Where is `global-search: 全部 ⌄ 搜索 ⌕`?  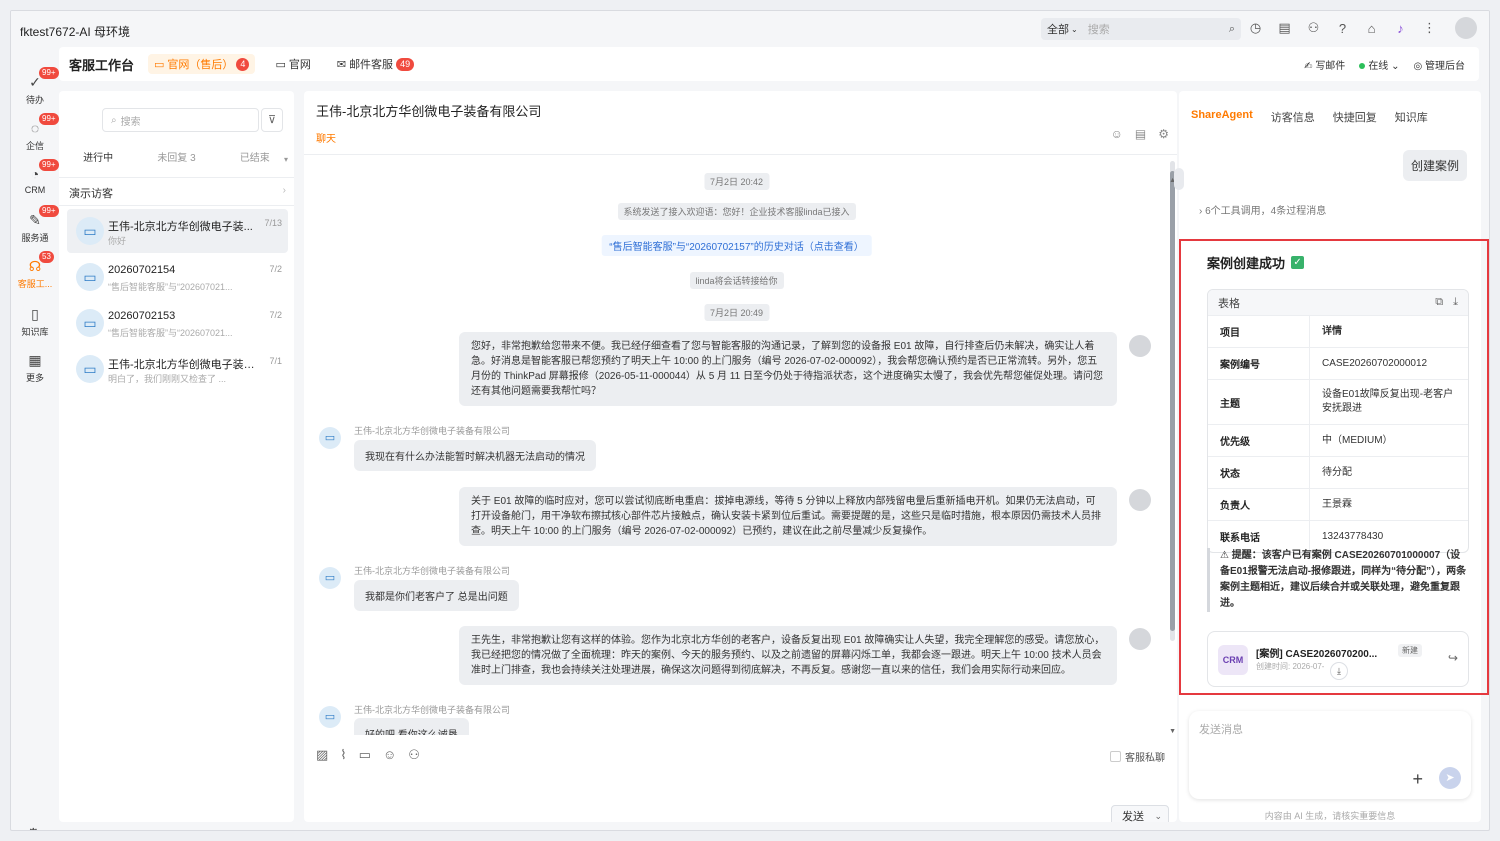 global-search: 全部 ⌄ 搜索 ⌕ is located at coordinates (1141, 29).